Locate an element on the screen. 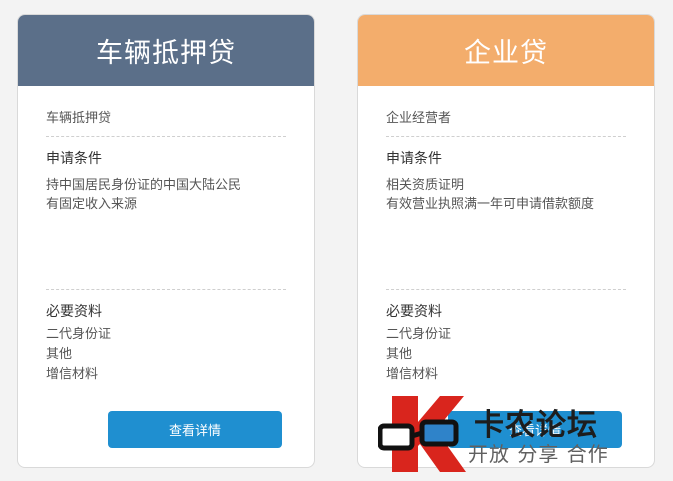 Image resolution: width=673 pixels, height=481 pixels. card-title: 车辆抵押贷 is located at coordinates (166, 53).